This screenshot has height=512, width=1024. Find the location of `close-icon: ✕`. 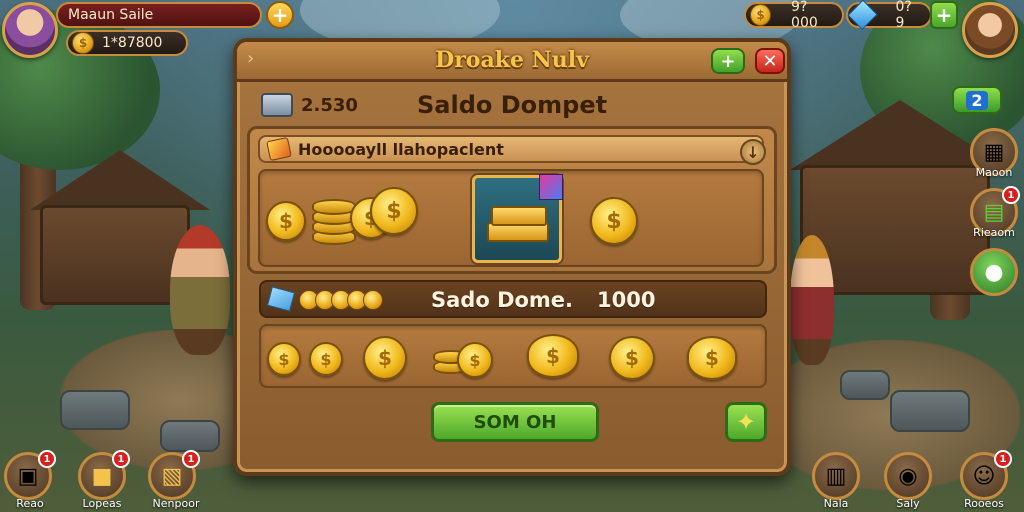

close-icon: ✕ is located at coordinates (770, 61).